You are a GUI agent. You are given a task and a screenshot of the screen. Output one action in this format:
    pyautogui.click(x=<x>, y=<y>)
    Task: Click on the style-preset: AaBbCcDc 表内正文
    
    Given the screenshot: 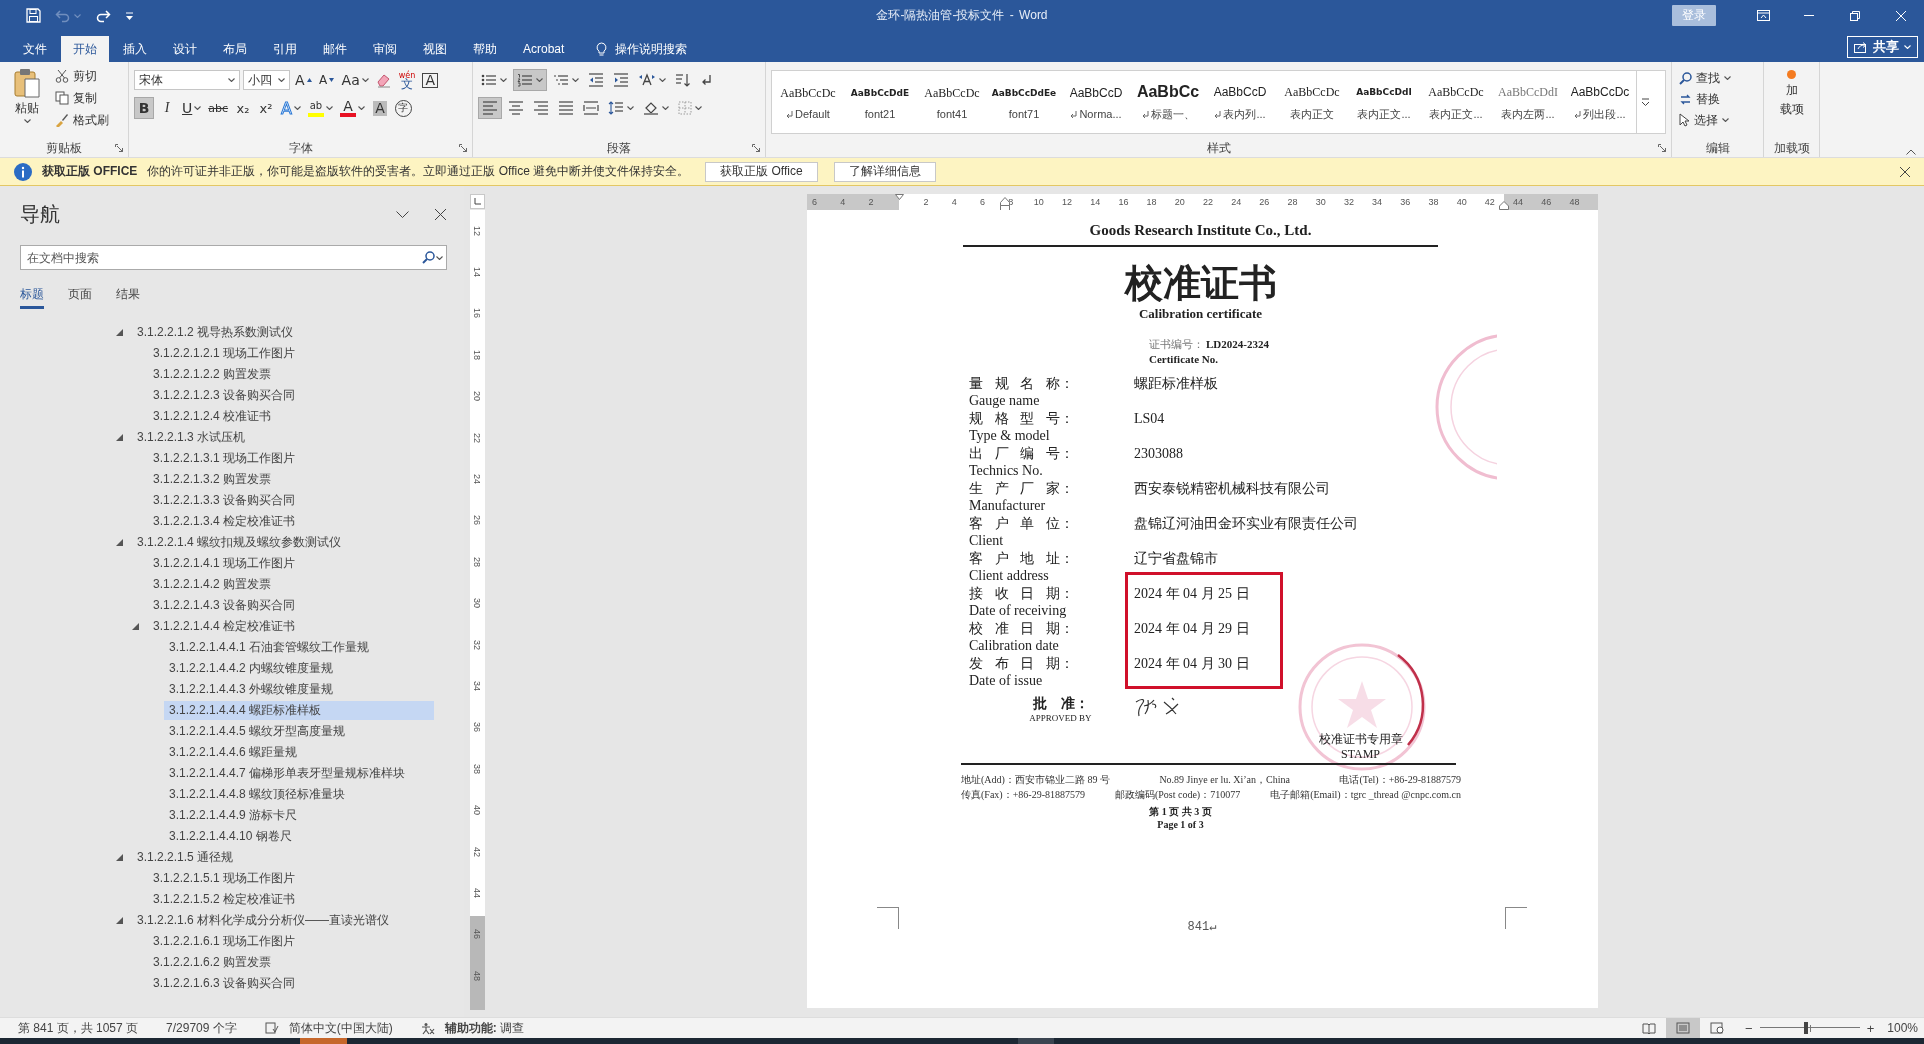 What is the action you would take?
    pyautogui.click(x=1312, y=102)
    